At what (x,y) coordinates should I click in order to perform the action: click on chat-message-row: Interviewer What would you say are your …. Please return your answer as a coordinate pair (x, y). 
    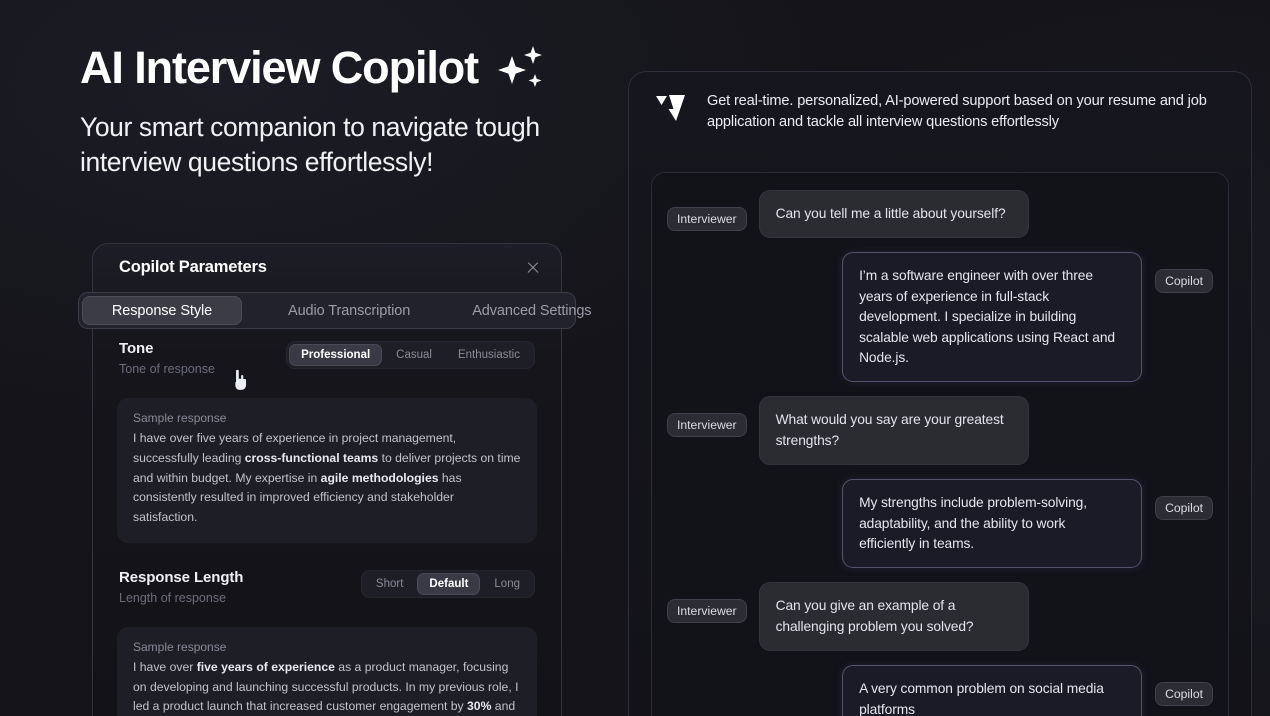
    Looking at the image, I should click on (940, 431).